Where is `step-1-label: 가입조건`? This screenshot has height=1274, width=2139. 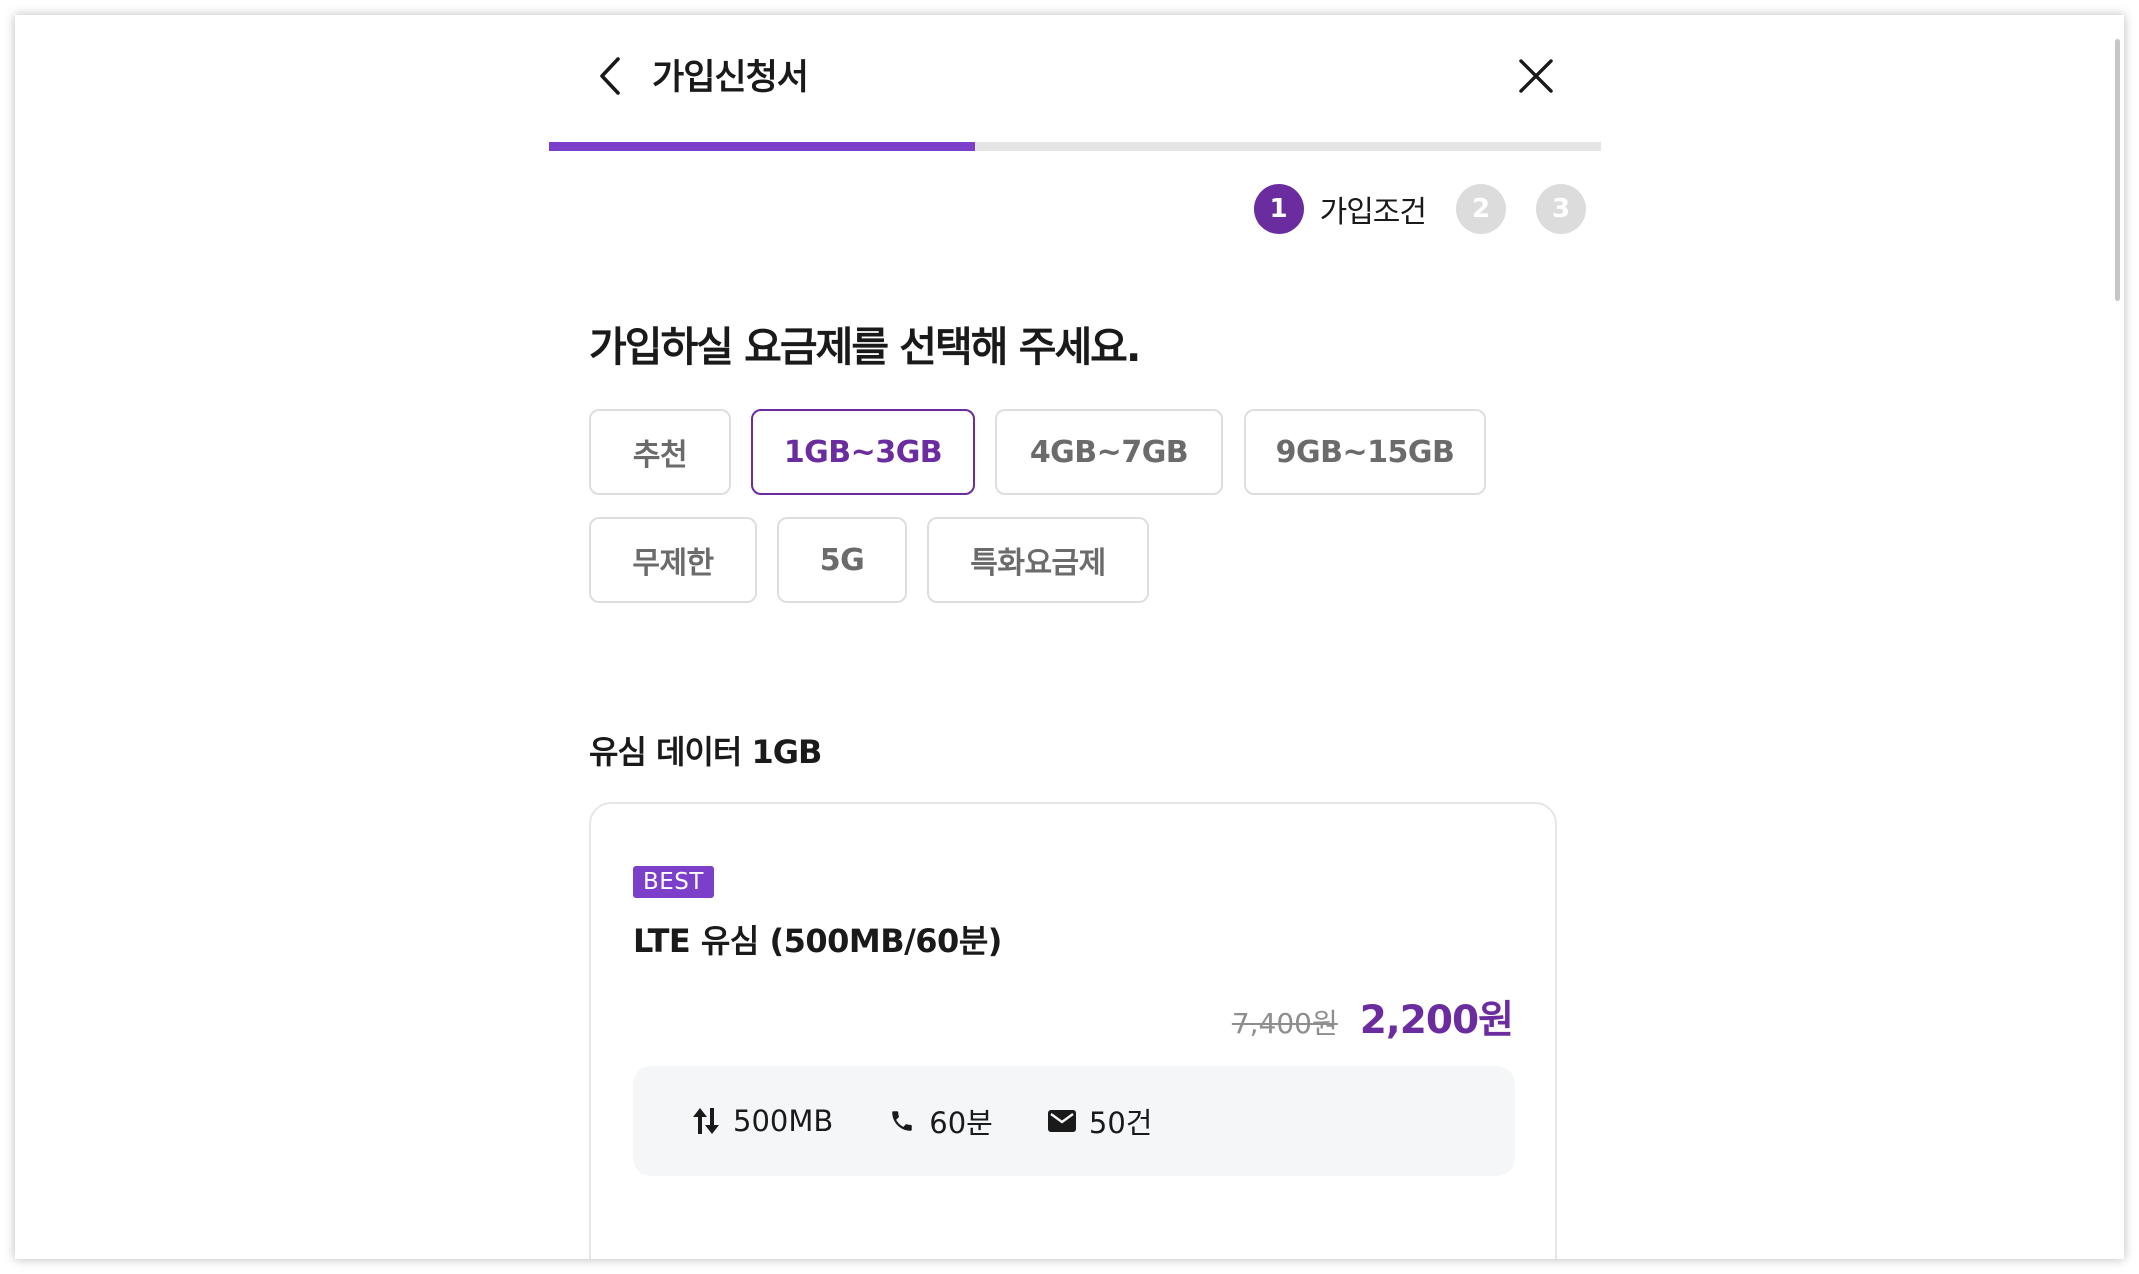
step-1-label: 가입조건 is located at coordinates (1373, 212).